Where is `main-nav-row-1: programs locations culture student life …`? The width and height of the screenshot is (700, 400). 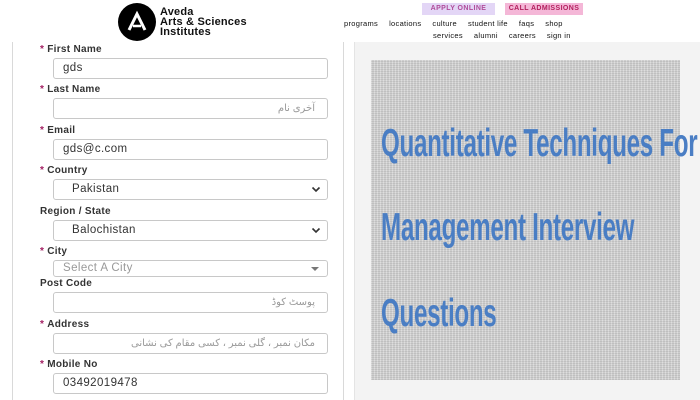
main-nav-row-1: programs locations culture student life … is located at coordinates (453, 23).